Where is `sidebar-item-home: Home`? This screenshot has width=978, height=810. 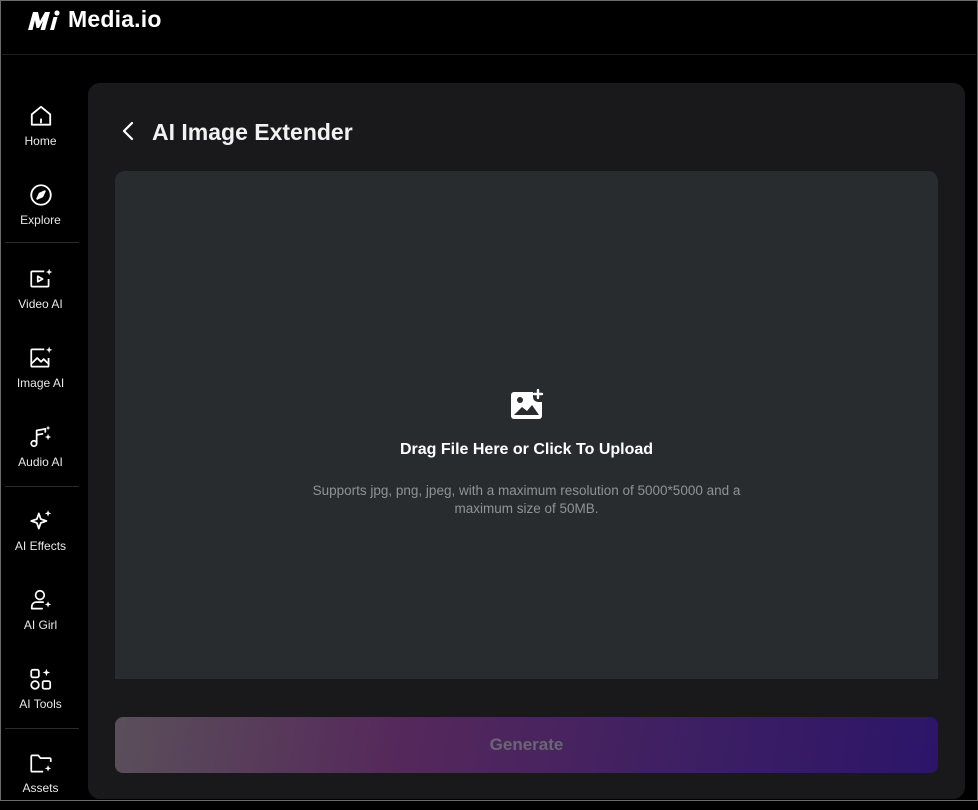
sidebar-item-home: Home is located at coordinates (40, 128).